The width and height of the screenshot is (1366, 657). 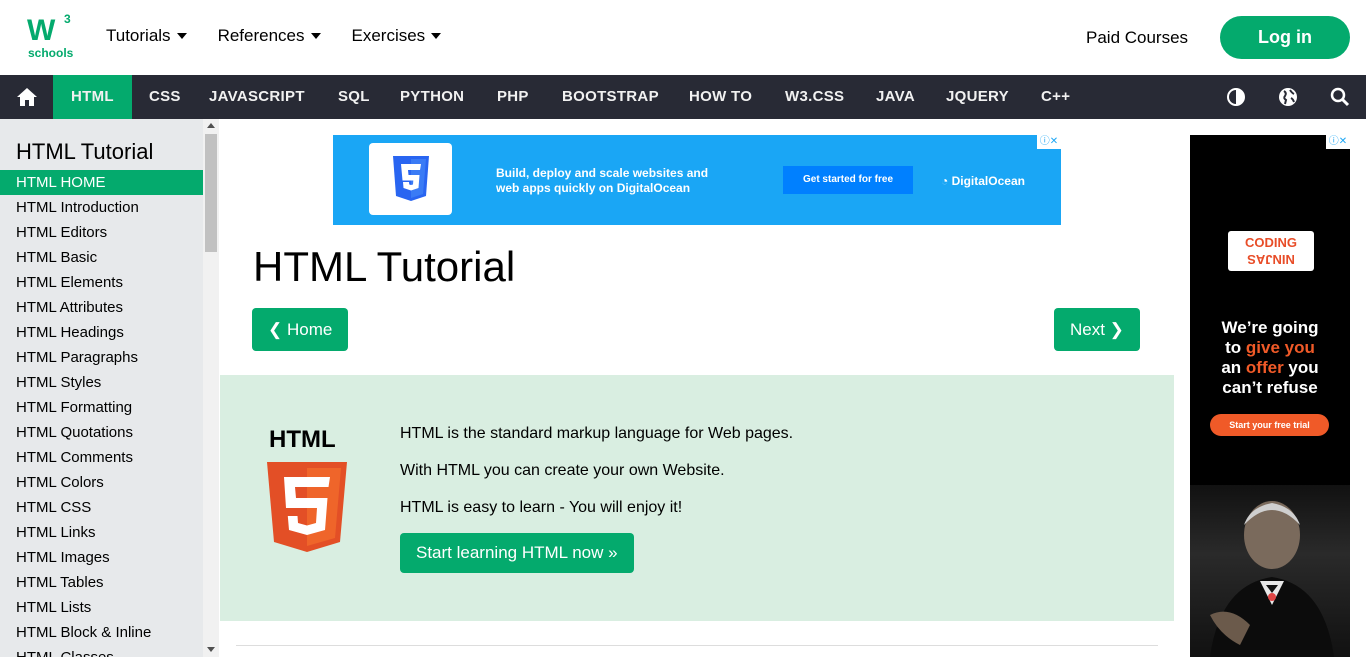 I want to click on logo-superscript: 3, so click(x=67, y=19).